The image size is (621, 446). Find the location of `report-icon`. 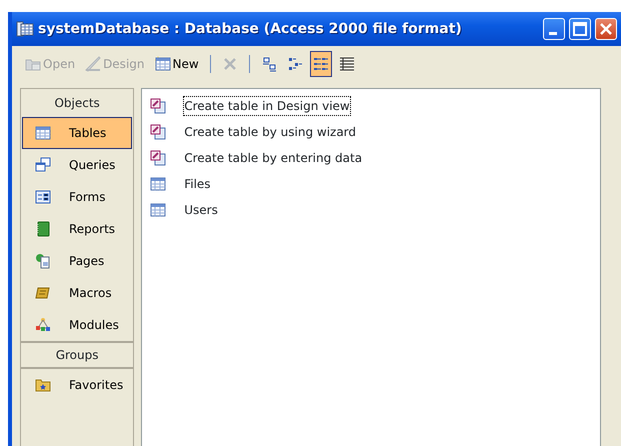

report-icon is located at coordinates (43, 229).